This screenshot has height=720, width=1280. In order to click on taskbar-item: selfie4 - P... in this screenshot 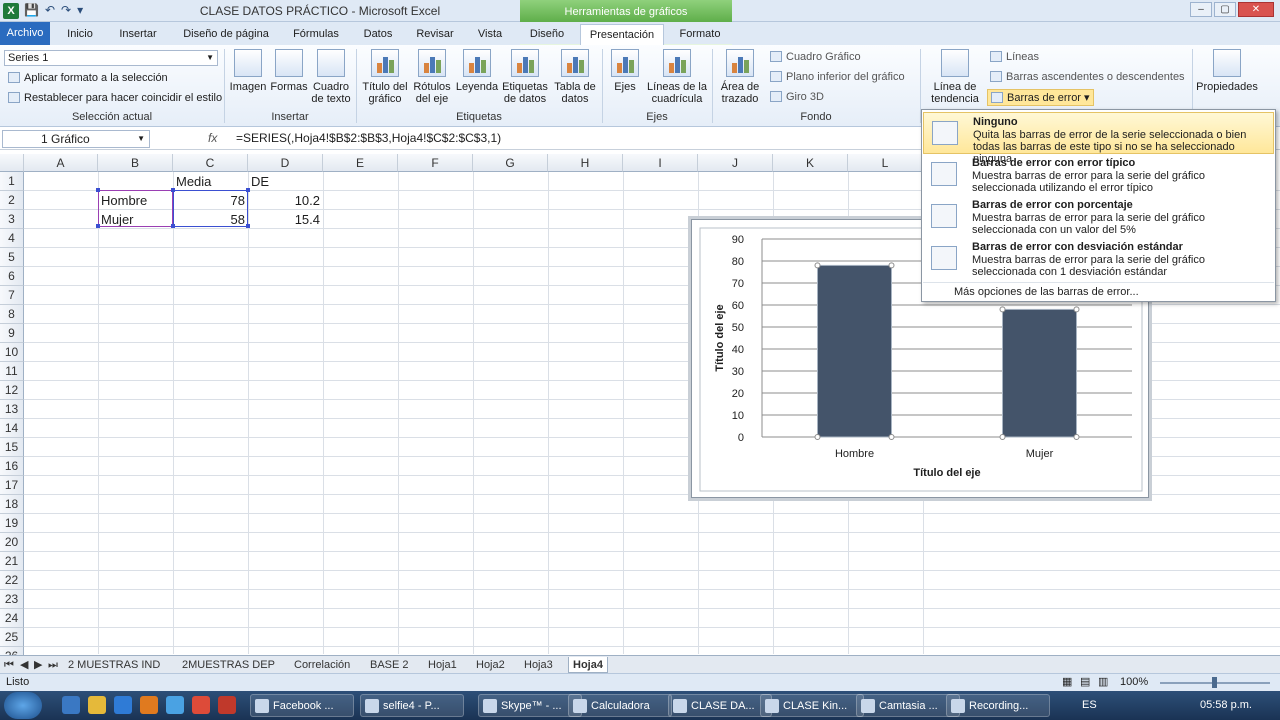, I will do `click(412, 705)`.